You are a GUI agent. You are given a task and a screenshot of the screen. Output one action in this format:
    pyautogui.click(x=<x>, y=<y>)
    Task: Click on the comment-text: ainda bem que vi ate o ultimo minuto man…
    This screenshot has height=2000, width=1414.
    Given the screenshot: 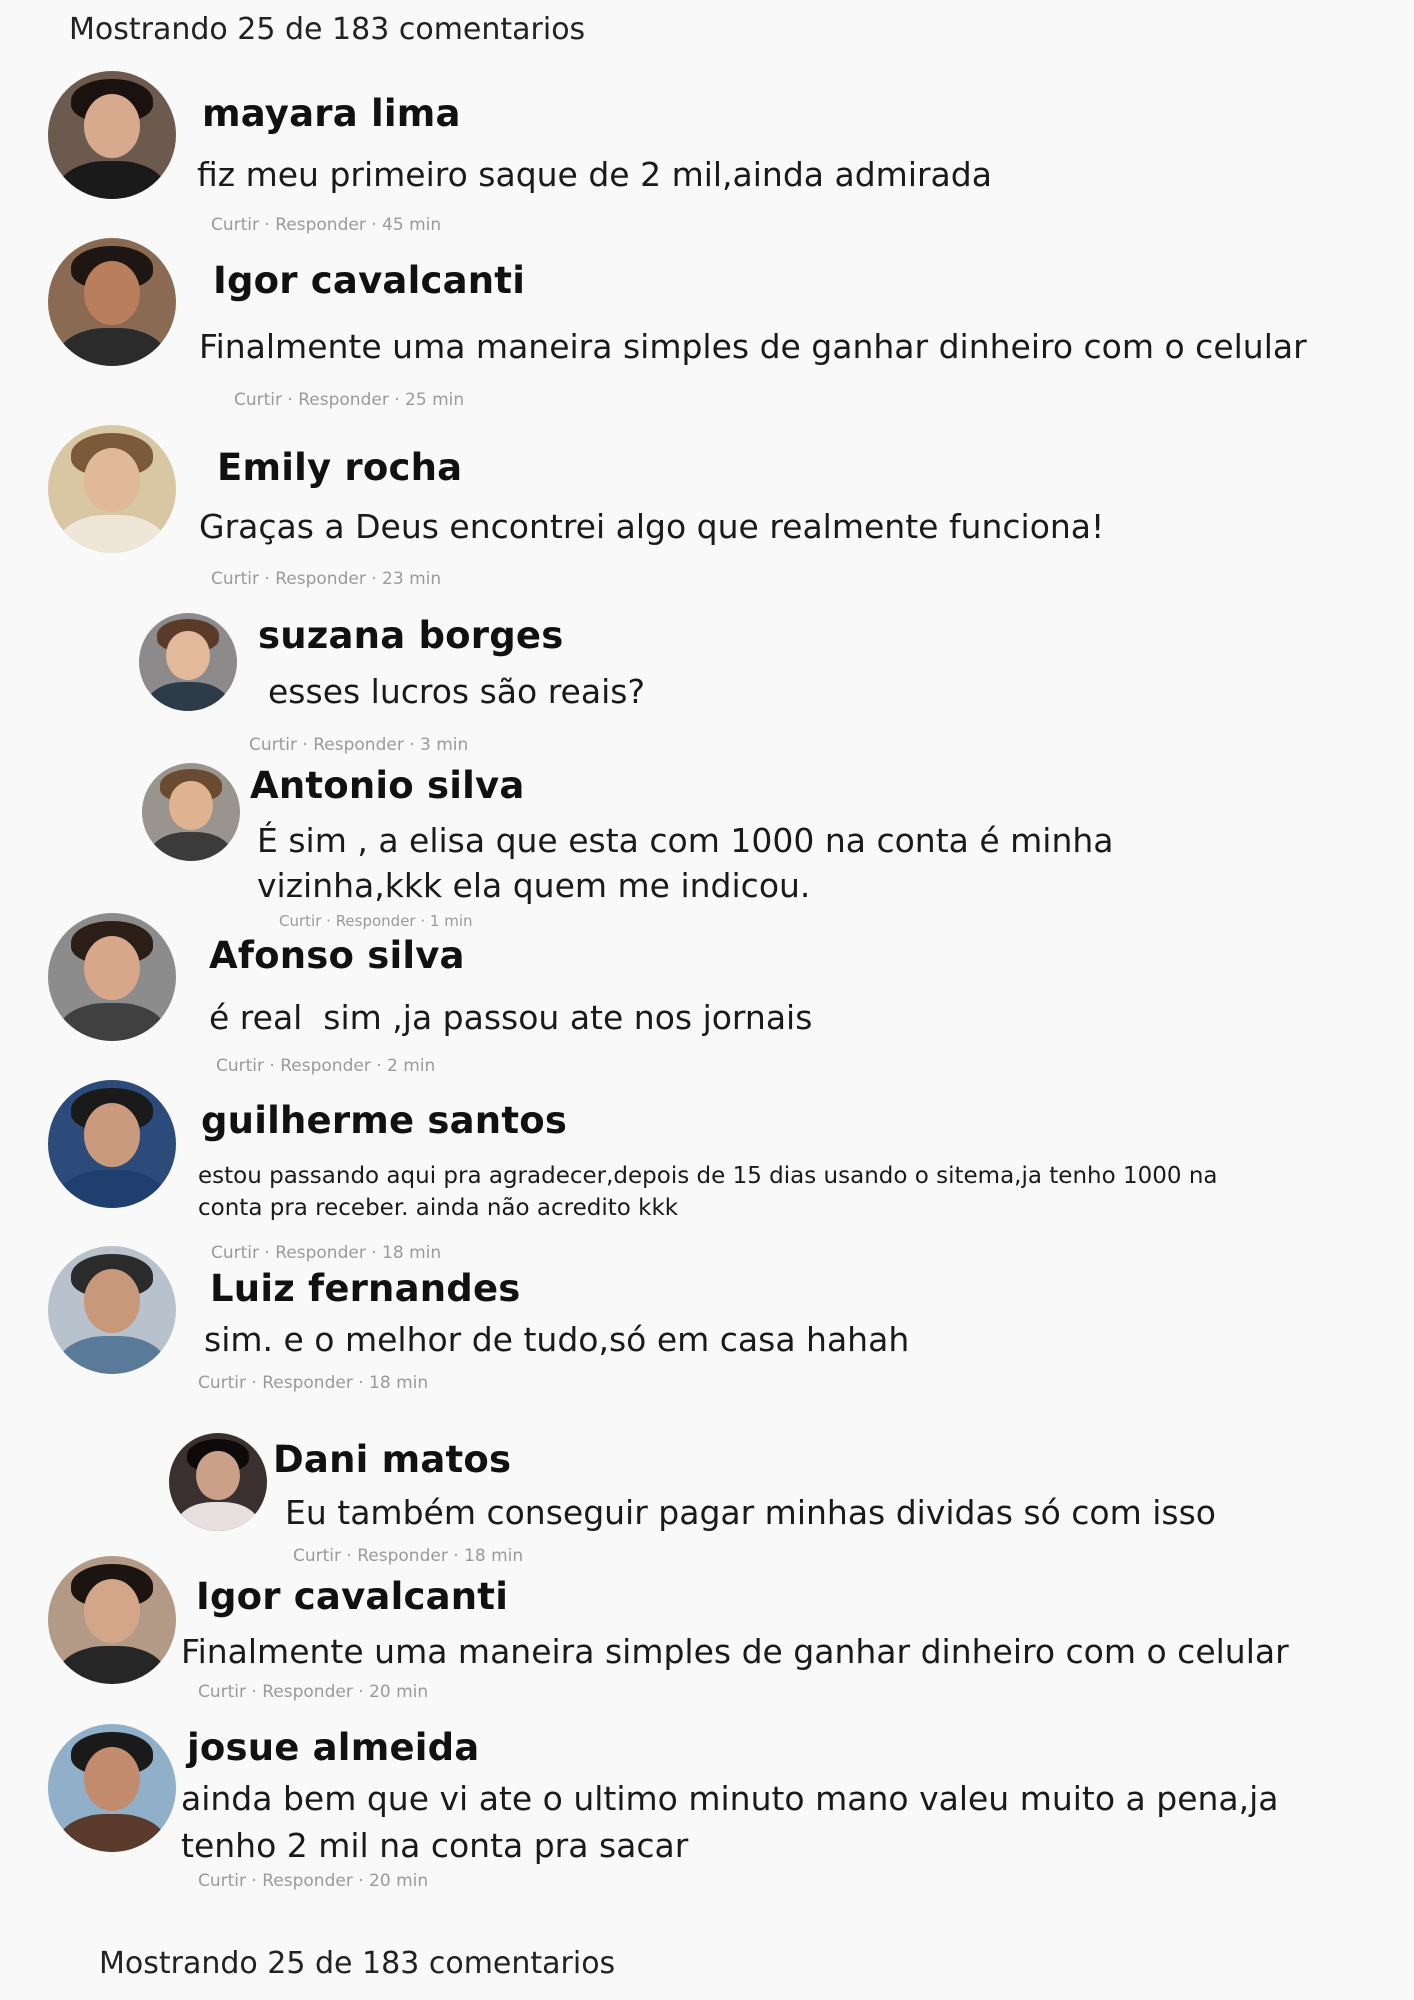 What is the action you would take?
    pyautogui.click(x=730, y=1822)
    